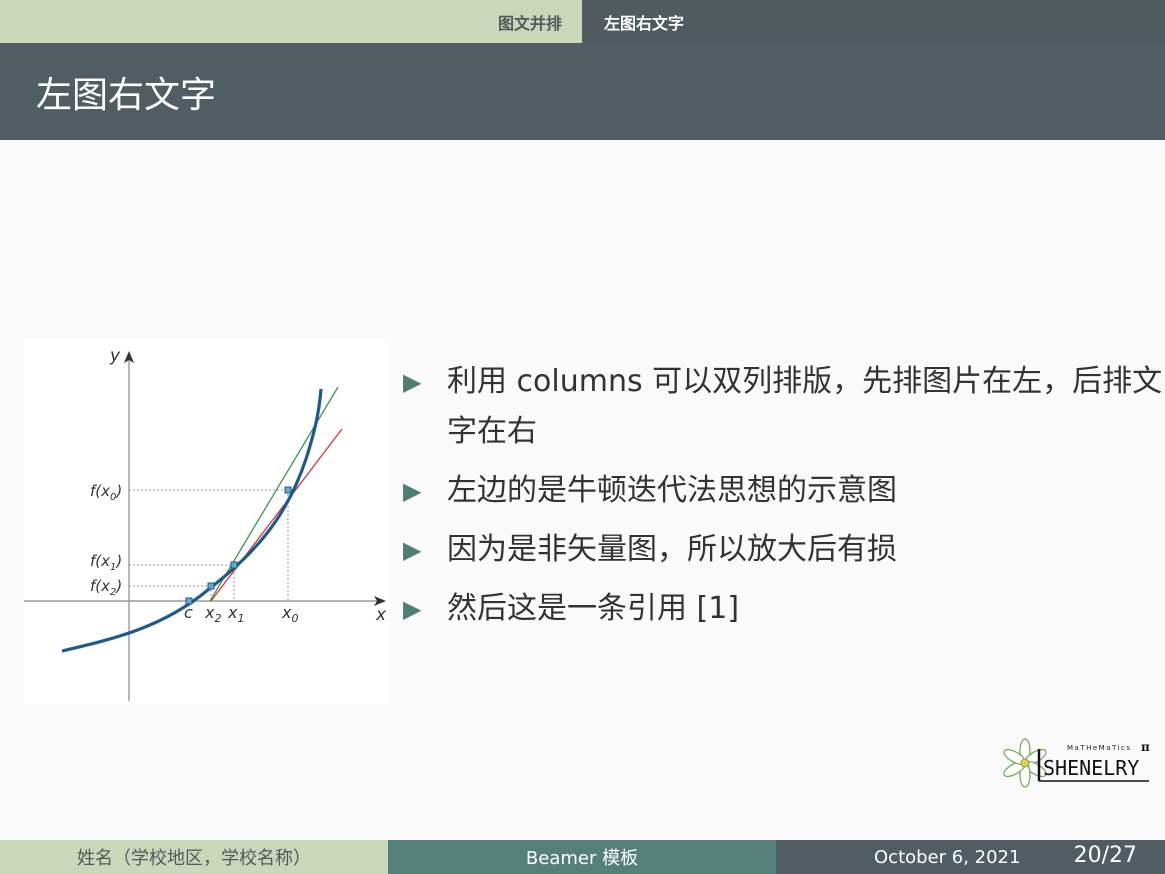 The height and width of the screenshot is (874, 1165). I want to click on list-item: ▶ 然后这是一条引用 [1], so click(783, 609).